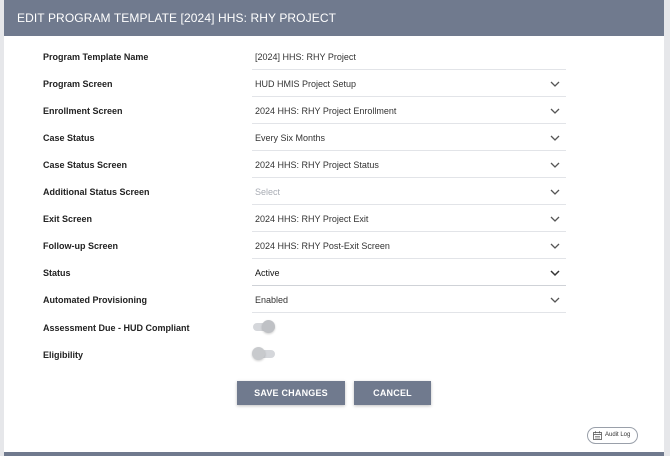 Image resolution: width=670 pixels, height=456 pixels. I want to click on case-status-screen-label: Case Status Screen, so click(85, 165).